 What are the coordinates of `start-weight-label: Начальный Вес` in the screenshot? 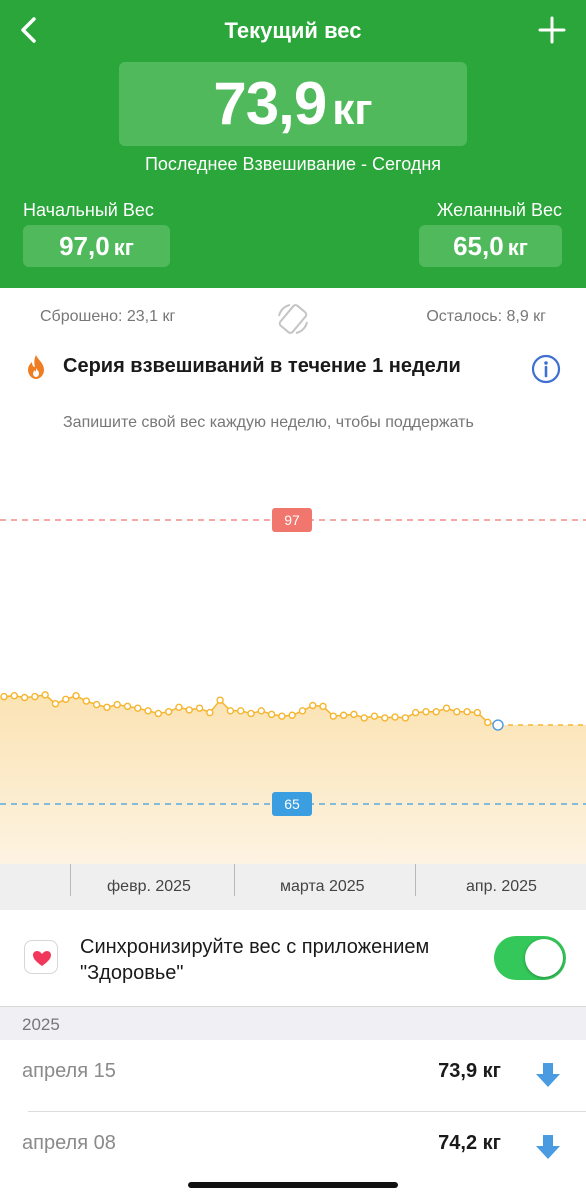 It's located at (88, 210).